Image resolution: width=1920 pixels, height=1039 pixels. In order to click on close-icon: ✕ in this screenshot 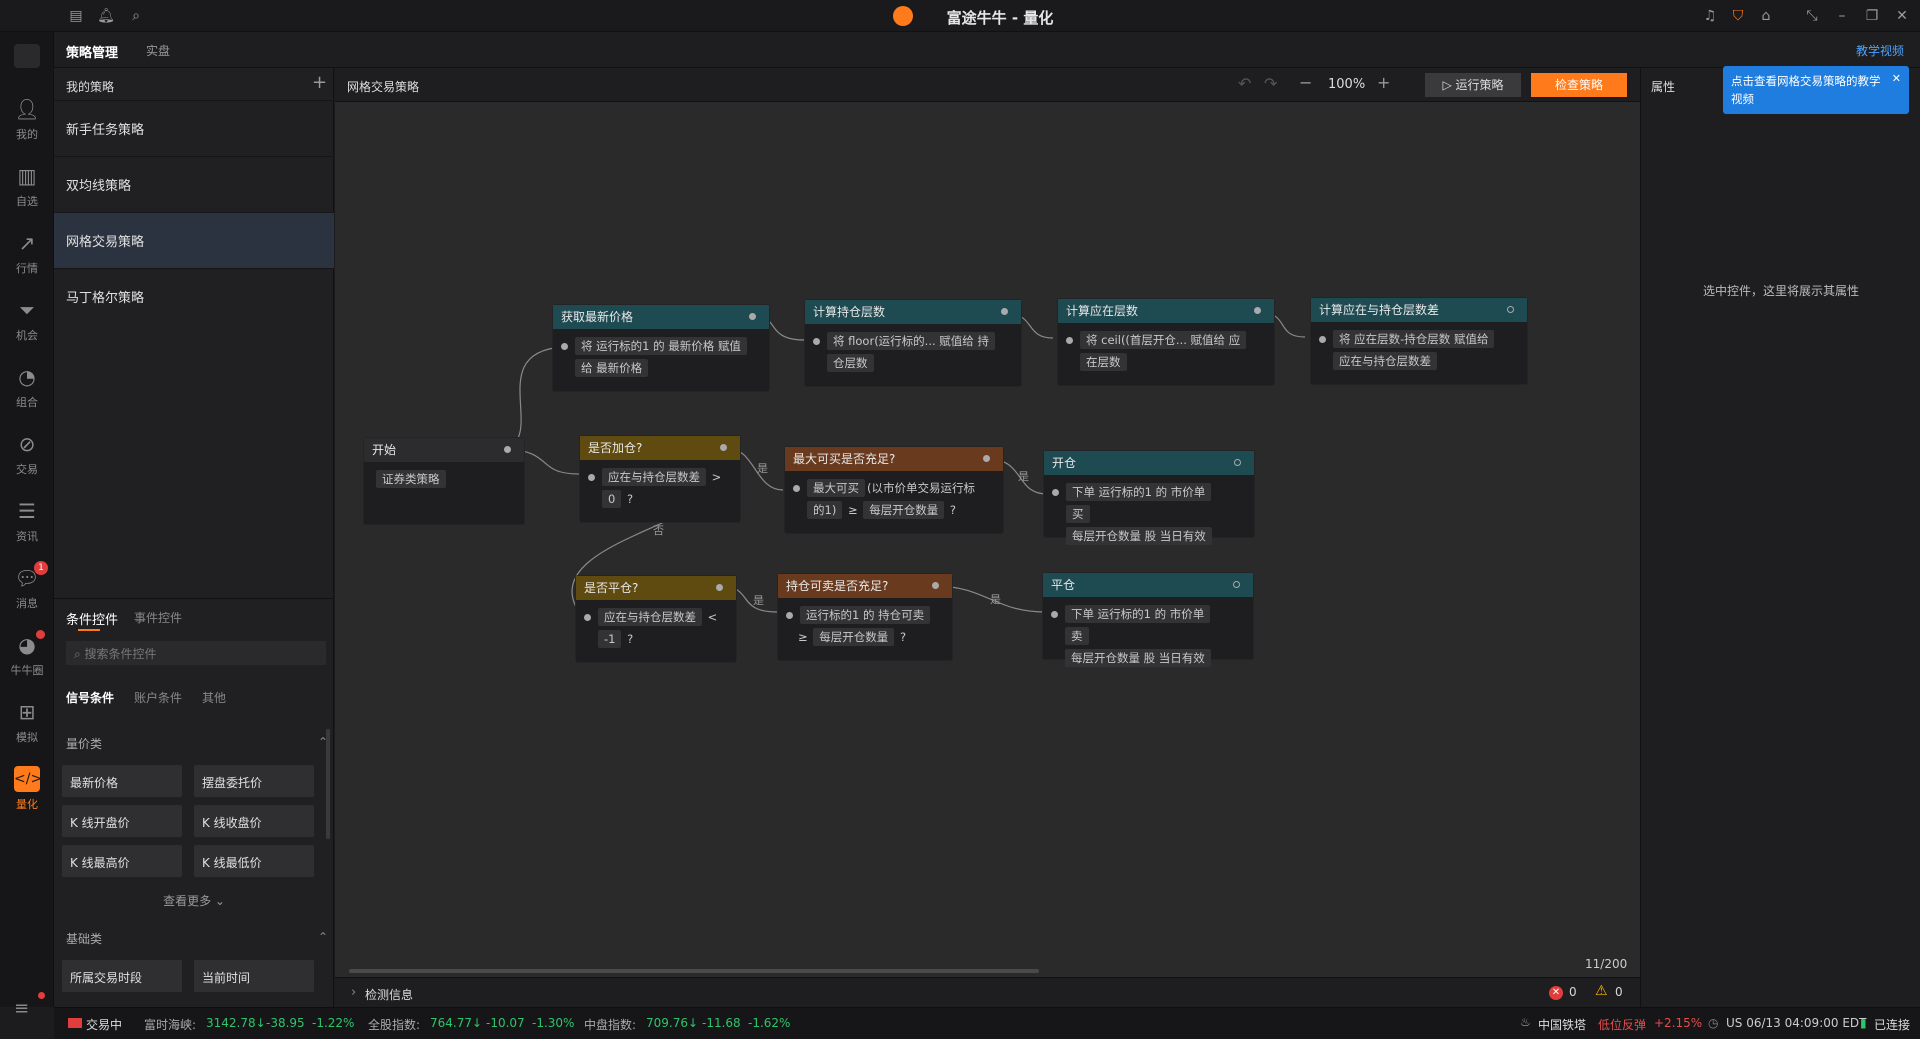, I will do `click(1896, 79)`.